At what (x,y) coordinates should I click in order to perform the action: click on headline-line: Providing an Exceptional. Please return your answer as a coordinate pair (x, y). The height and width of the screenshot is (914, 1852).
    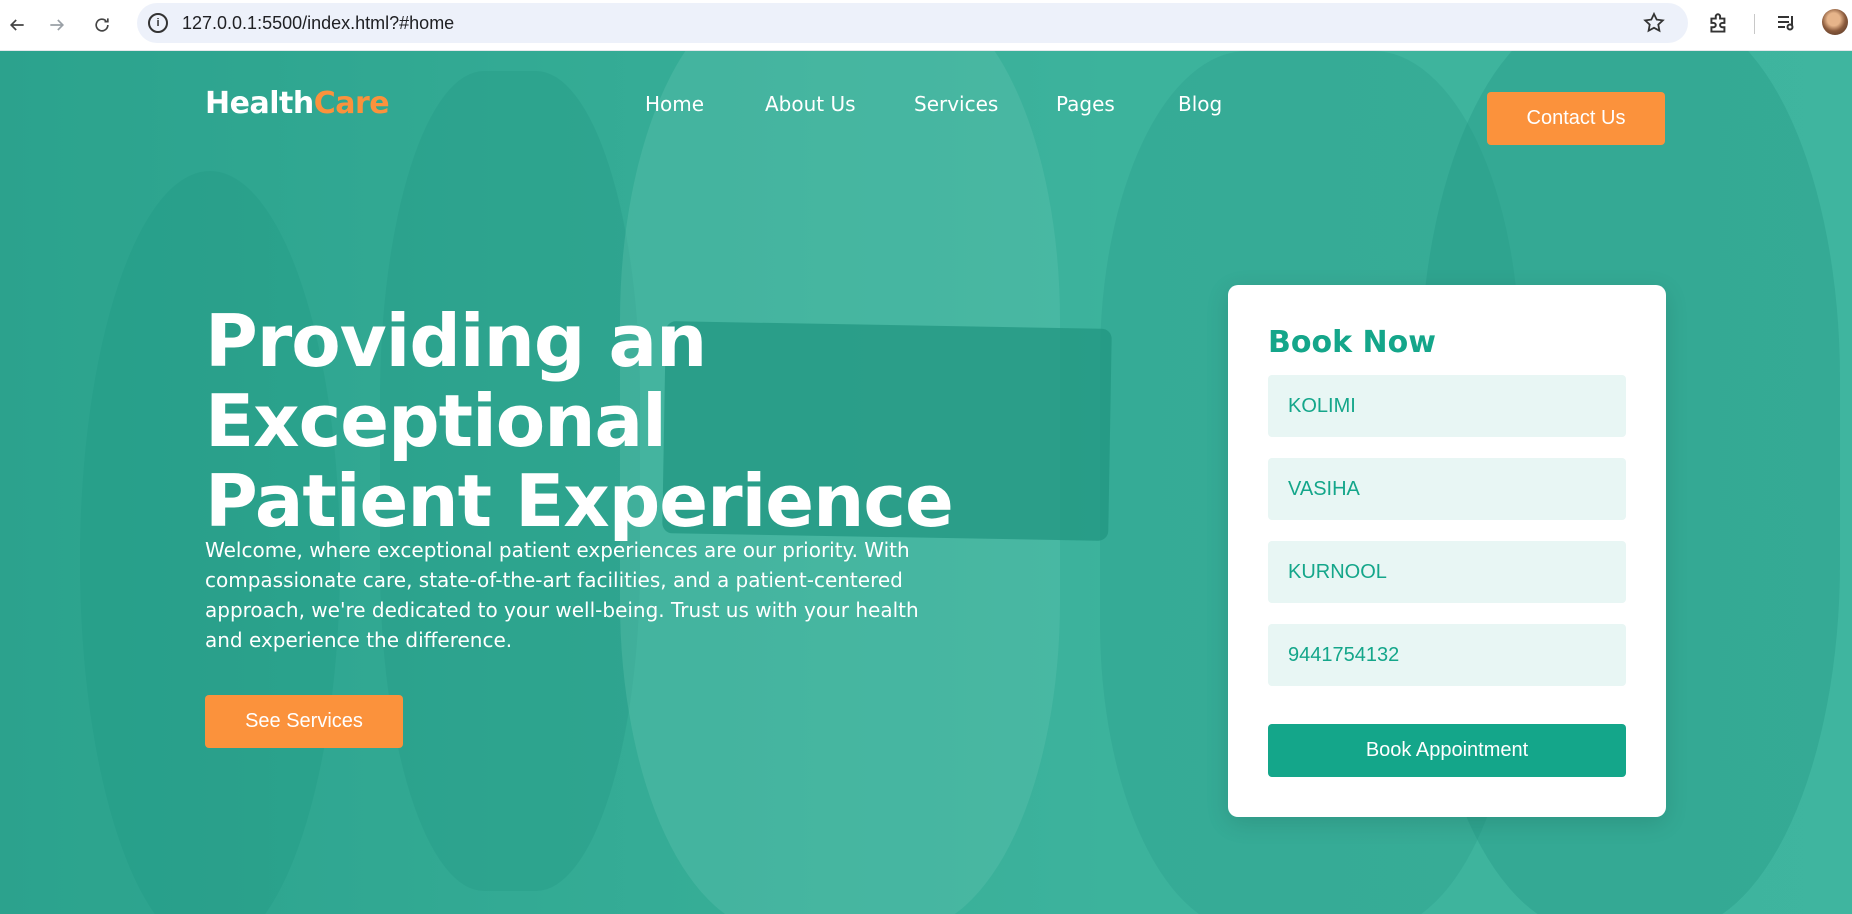
    Looking at the image, I should click on (456, 381).